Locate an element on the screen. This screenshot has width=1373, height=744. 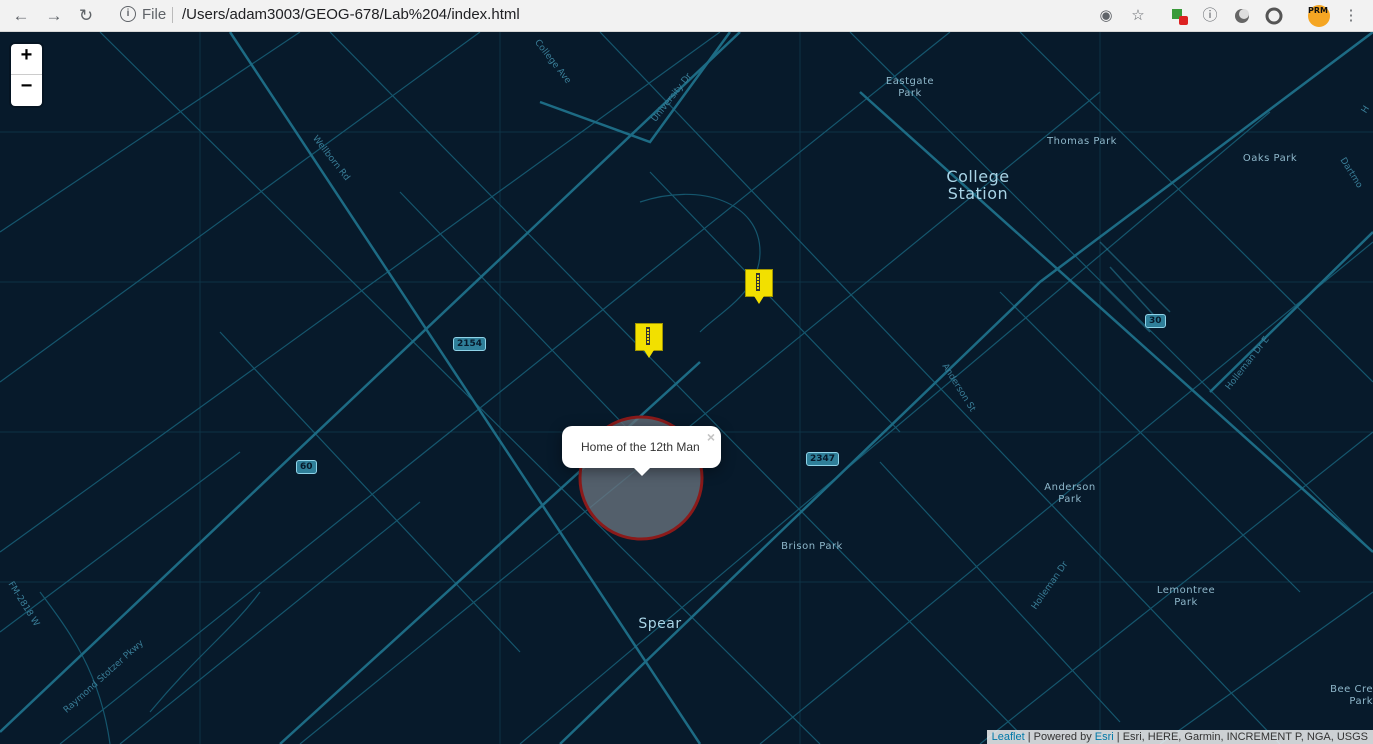
circle-icon is located at coordinates (1242, 16).